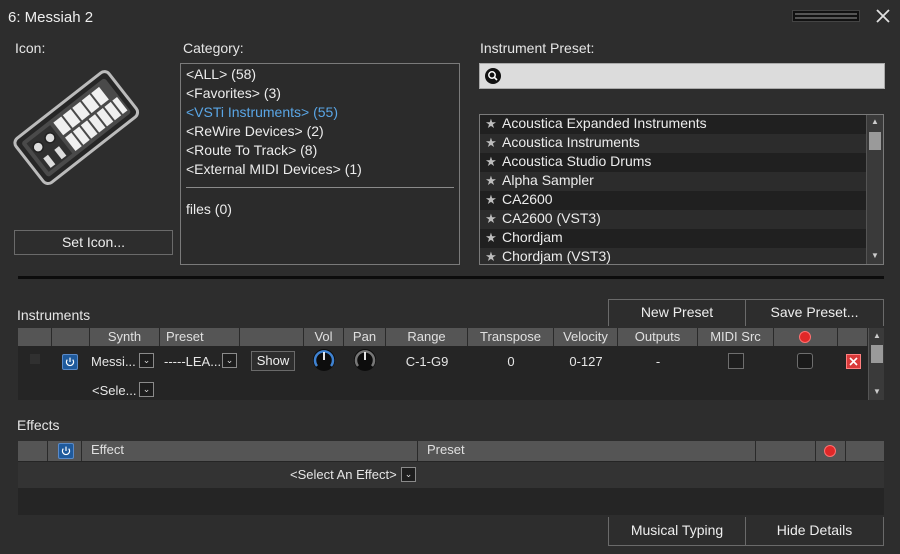 This screenshot has width=900, height=554. What do you see at coordinates (511, 337) in the screenshot?
I see `transpose-column-header: Transpose` at bounding box center [511, 337].